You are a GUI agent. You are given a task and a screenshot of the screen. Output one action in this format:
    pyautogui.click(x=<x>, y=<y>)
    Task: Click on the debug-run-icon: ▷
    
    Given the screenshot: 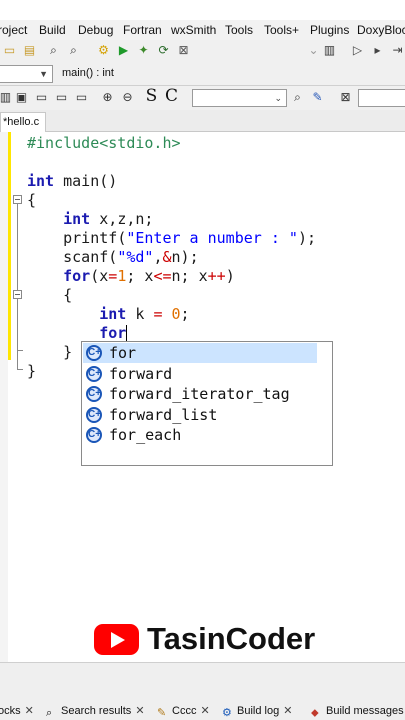 What is the action you would take?
    pyautogui.click(x=357, y=50)
    